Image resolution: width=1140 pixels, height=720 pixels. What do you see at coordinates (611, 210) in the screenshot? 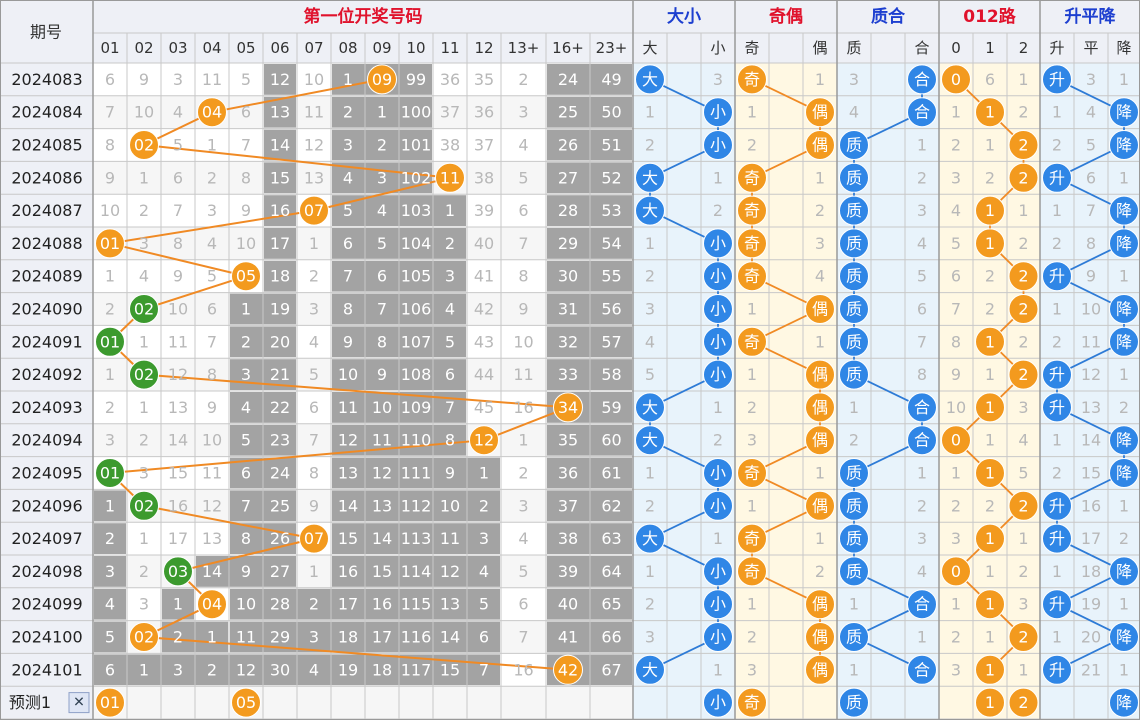
I see `omission-value: 53` at bounding box center [611, 210].